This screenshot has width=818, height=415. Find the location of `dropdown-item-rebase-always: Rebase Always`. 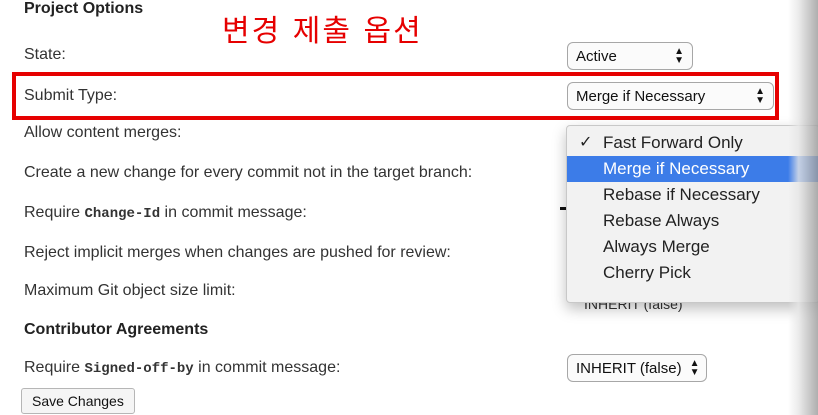

dropdown-item-rebase-always: Rebase Always is located at coordinates (692, 221).